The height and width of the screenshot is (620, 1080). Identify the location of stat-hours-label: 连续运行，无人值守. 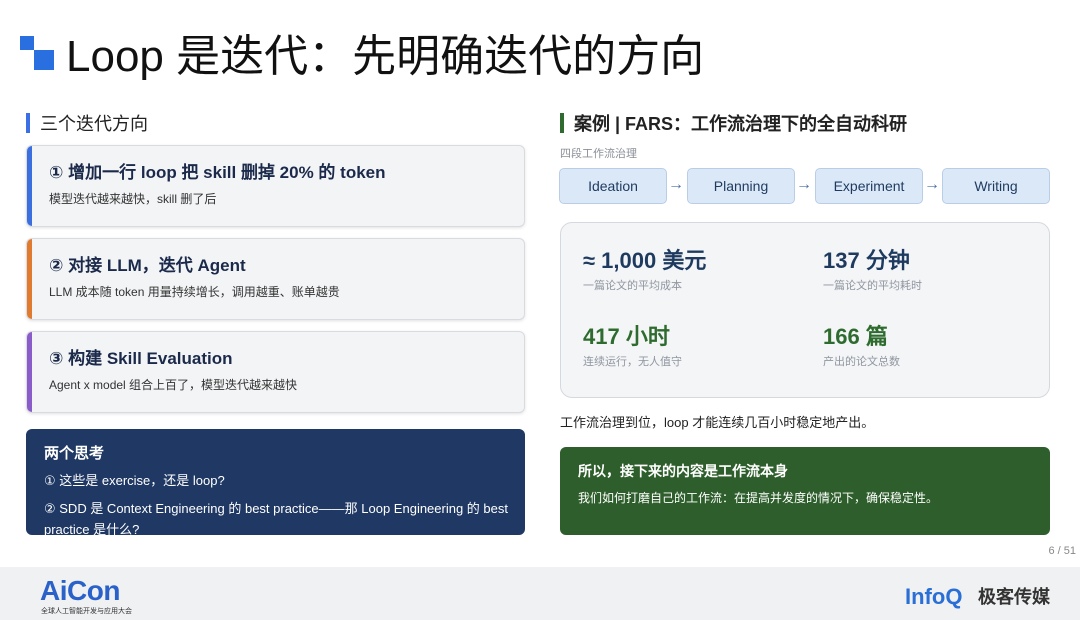
(632, 362).